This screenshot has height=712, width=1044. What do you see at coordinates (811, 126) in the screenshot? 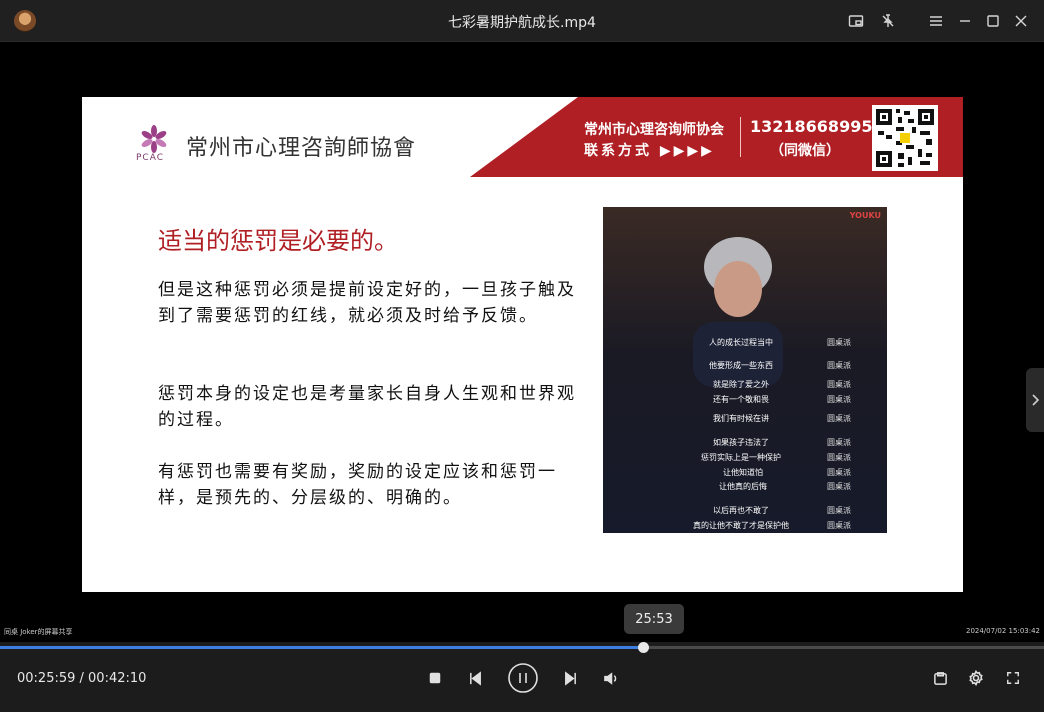
I see `banner-phone: 13218668995` at bounding box center [811, 126].